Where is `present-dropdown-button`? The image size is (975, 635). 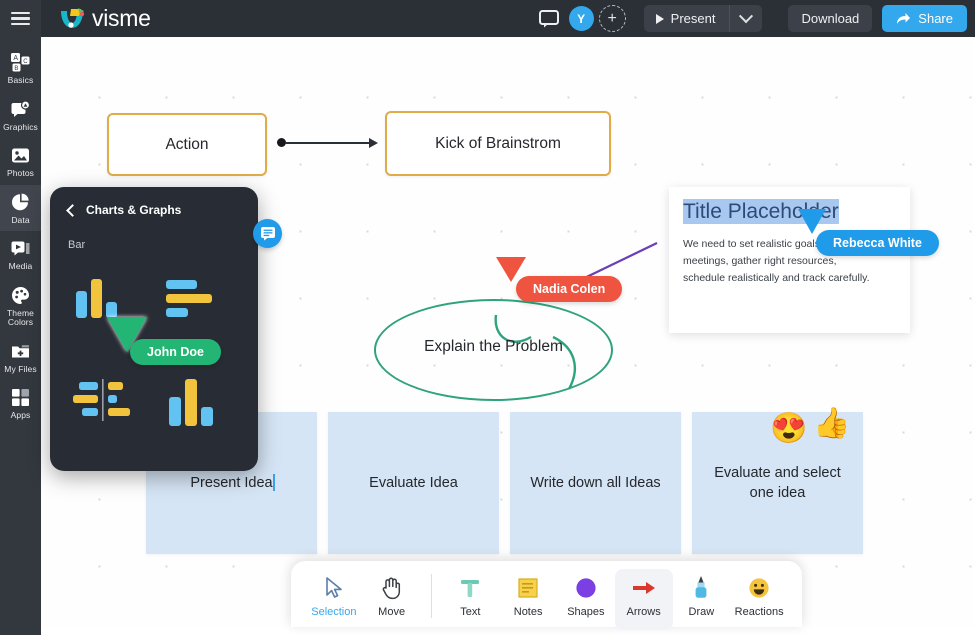 present-dropdown-button is located at coordinates (745, 18).